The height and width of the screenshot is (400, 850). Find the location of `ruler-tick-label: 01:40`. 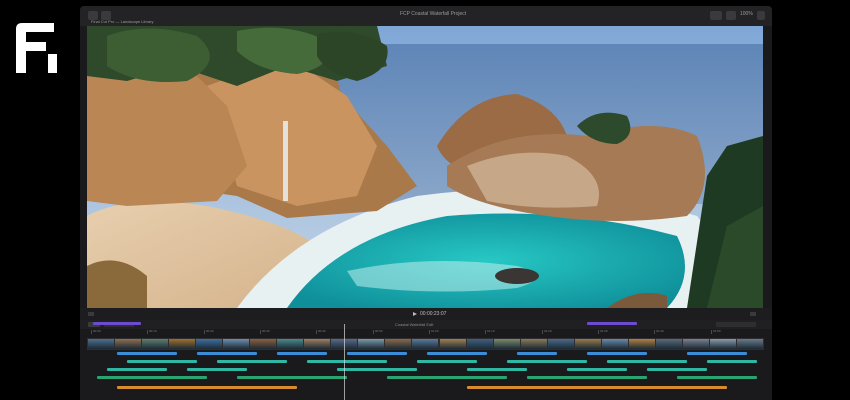

ruler-tick-label: 01:40 is located at coordinates (660, 331).